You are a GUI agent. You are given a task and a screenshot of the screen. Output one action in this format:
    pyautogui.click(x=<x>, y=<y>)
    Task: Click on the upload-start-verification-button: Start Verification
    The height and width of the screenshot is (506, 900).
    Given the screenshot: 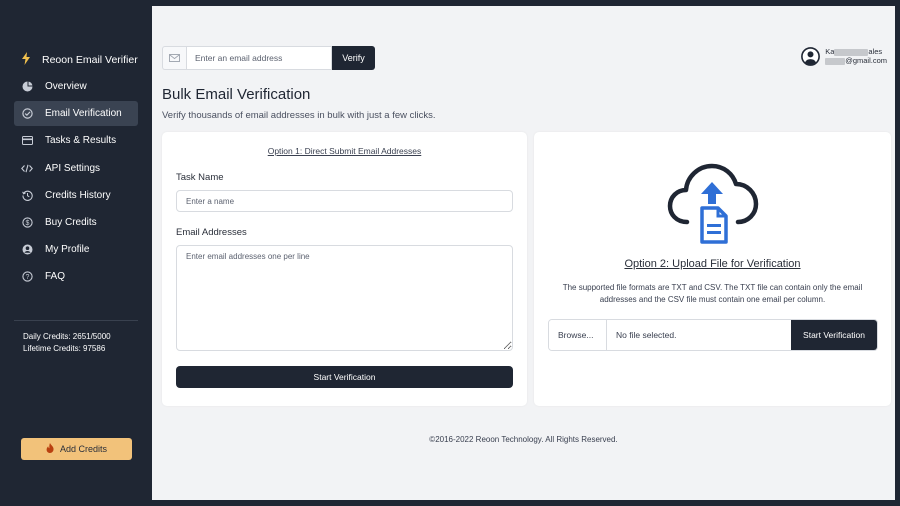 What is the action you would take?
    pyautogui.click(x=834, y=335)
    